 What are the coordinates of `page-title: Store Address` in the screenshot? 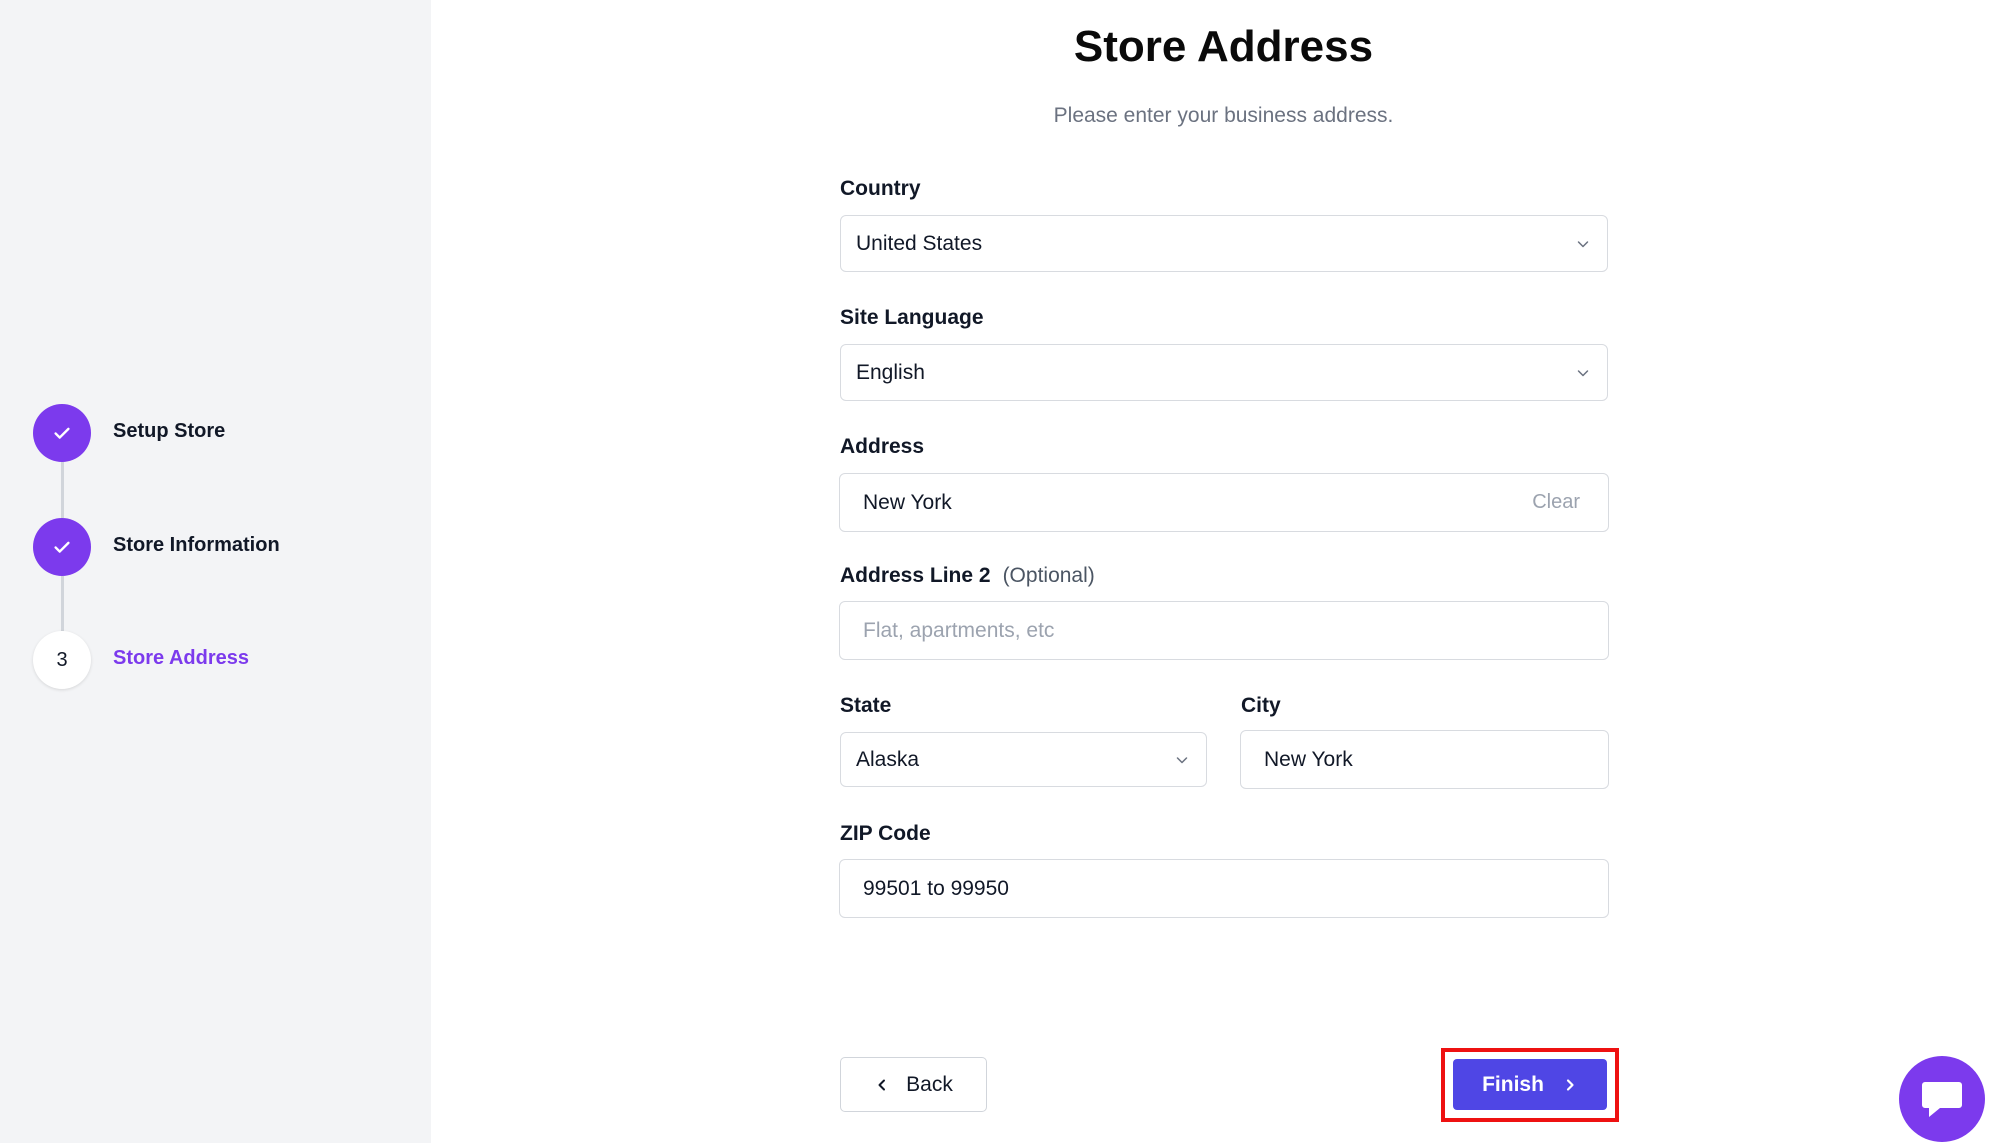 It's located at (1223, 46).